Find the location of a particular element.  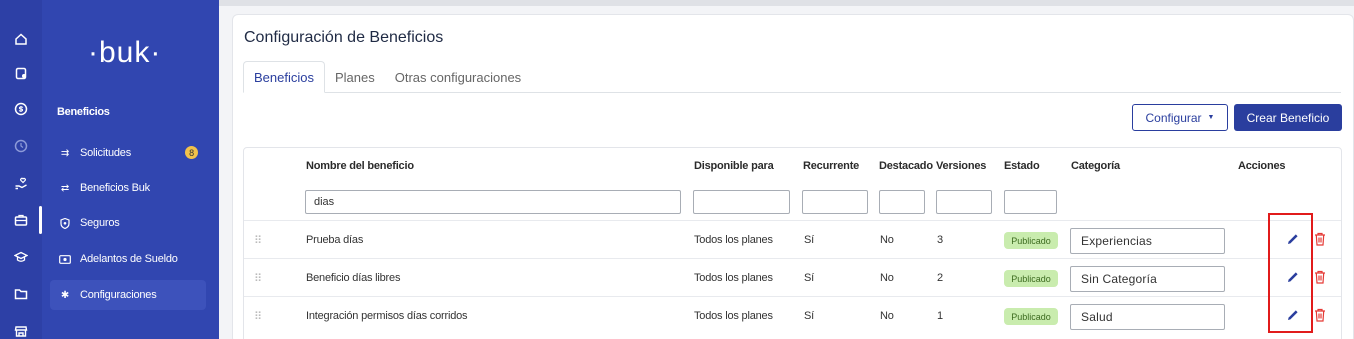

filter-featured-input is located at coordinates (902, 202).